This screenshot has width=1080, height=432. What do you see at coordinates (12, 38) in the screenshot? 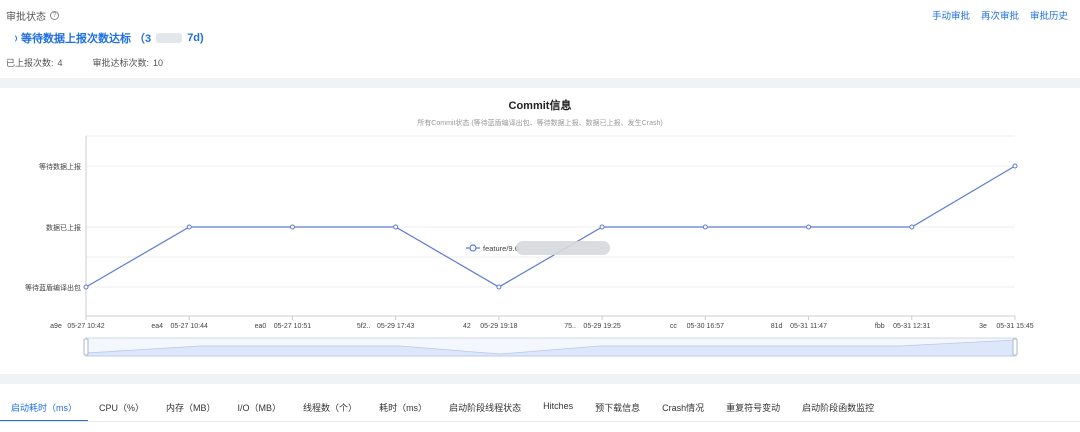
I see `loading-spinner-icon` at bounding box center [12, 38].